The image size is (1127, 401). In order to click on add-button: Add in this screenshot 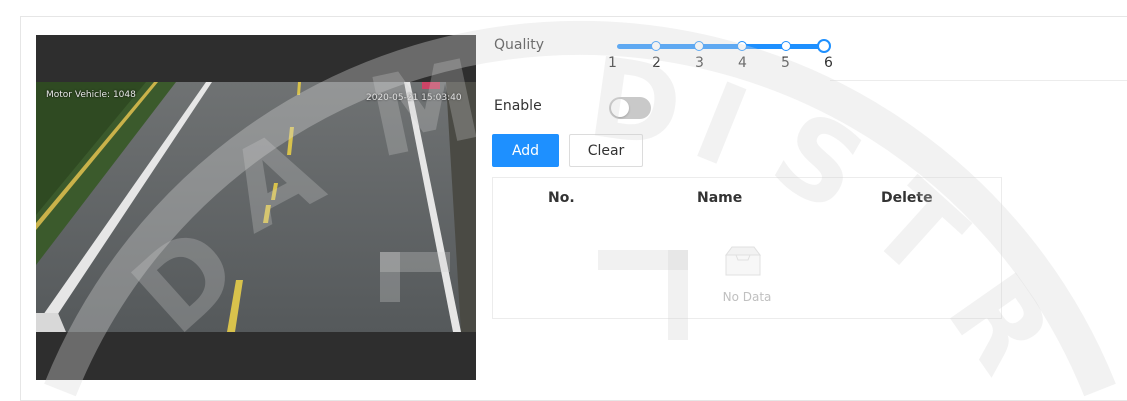, I will do `click(525, 150)`.